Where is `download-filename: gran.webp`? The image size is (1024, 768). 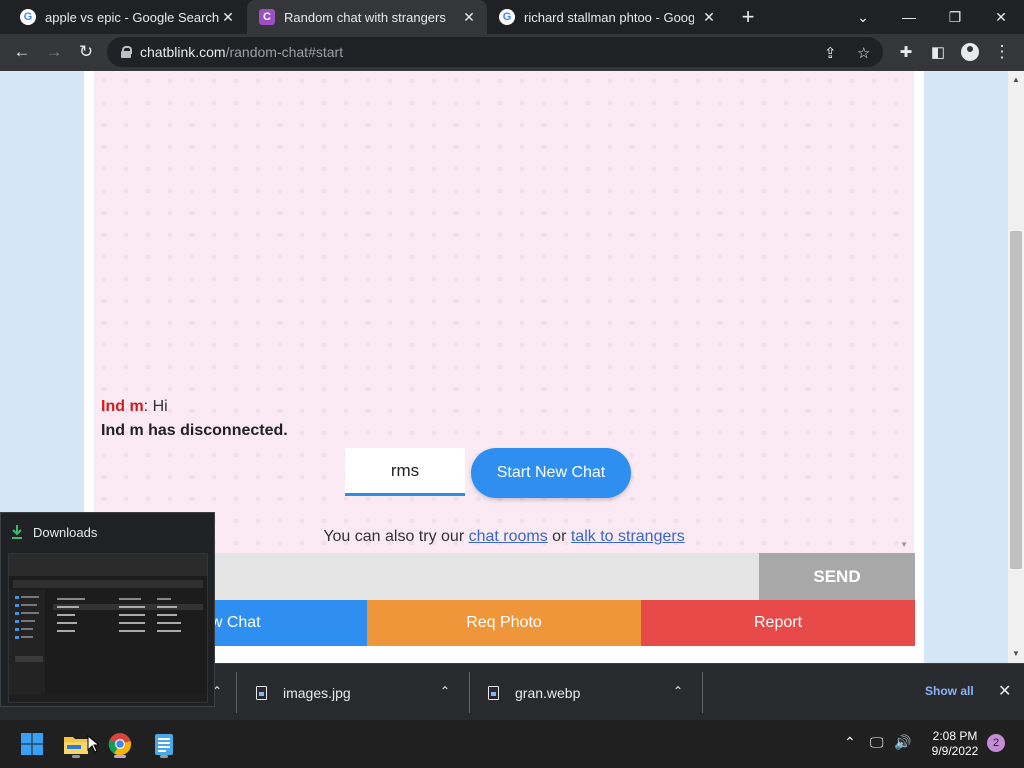
download-filename: gran.webp is located at coordinates (548, 692).